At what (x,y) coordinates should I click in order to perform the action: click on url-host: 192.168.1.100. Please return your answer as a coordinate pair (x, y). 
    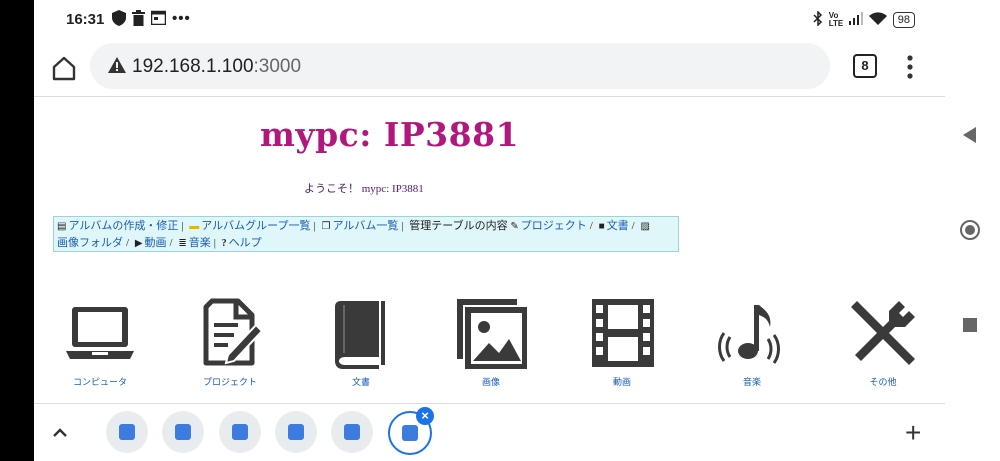
    Looking at the image, I should click on (193, 66).